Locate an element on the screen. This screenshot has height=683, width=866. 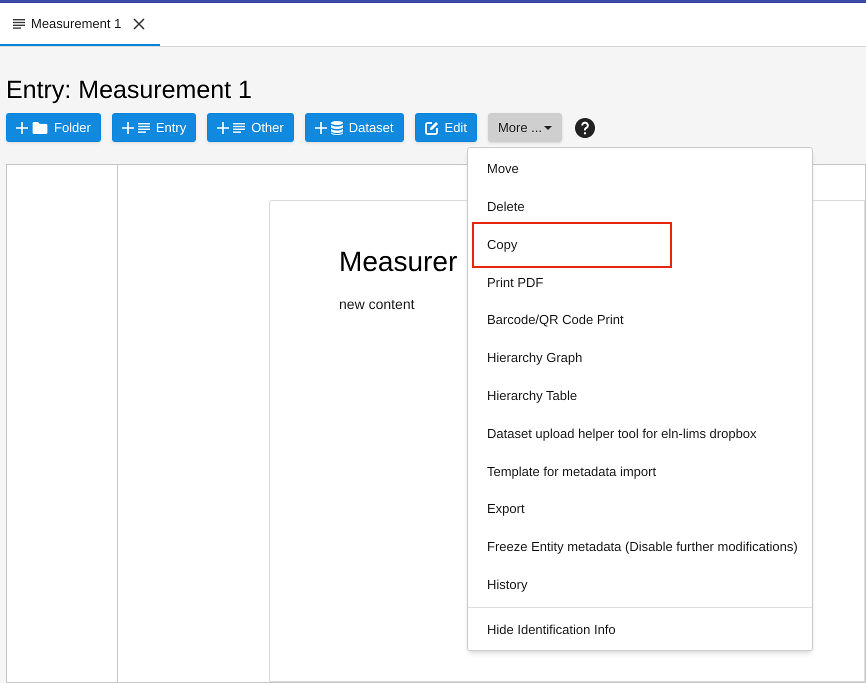
toolbar-button: Entry is located at coordinates (154, 127).